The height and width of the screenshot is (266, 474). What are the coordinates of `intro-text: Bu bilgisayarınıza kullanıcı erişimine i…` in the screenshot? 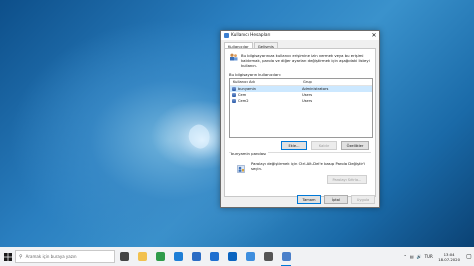 It's located at (305, 60).